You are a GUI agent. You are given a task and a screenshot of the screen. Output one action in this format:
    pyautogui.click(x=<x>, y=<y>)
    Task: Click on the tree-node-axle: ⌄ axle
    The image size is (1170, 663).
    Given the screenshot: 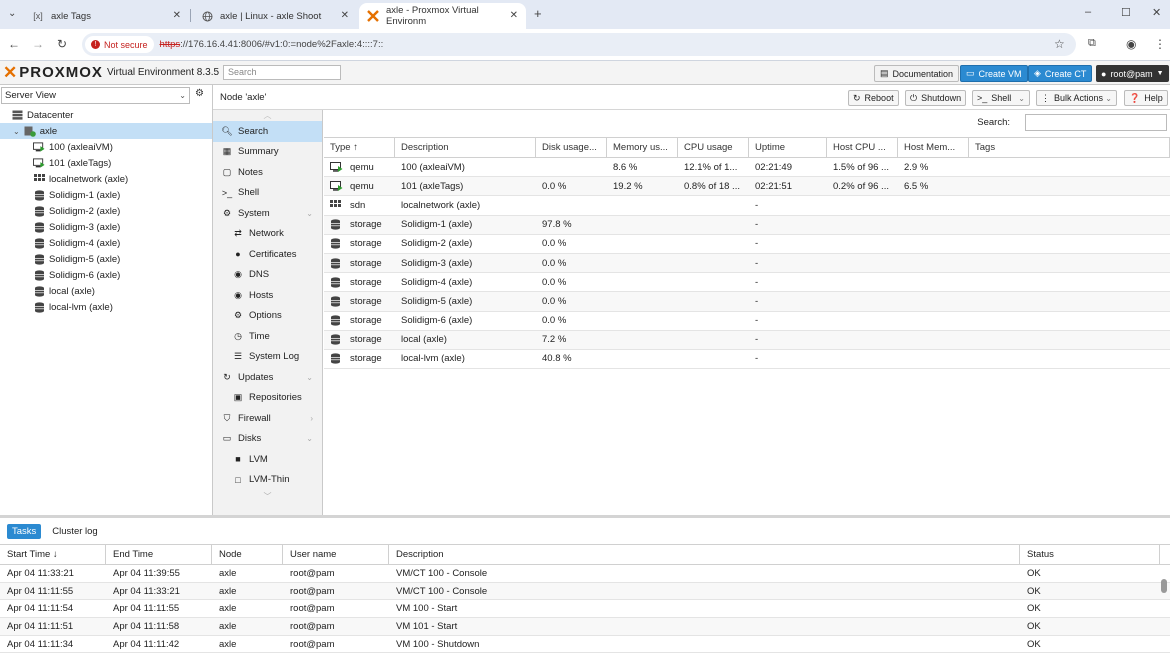 What is the action you would take?
    pyautogui.click(x=106, y=131)
    